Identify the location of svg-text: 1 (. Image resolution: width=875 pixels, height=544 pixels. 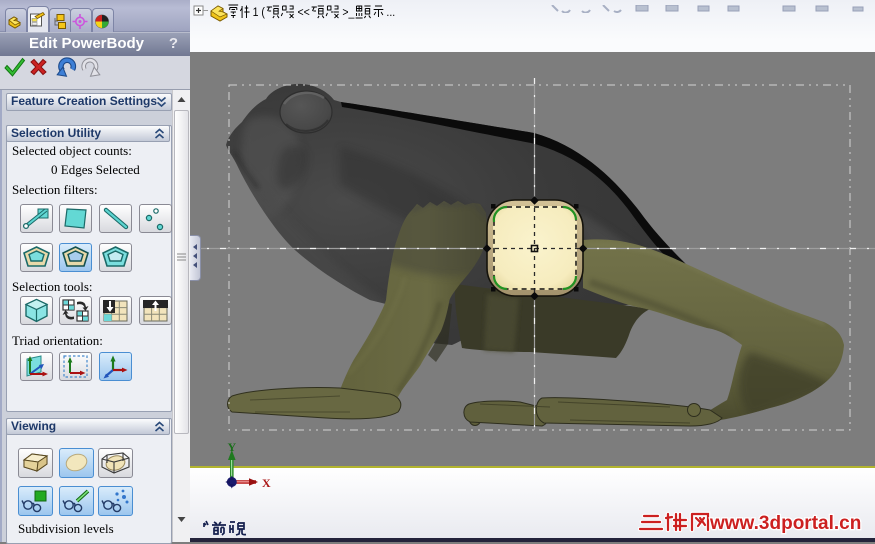
(259, 12).